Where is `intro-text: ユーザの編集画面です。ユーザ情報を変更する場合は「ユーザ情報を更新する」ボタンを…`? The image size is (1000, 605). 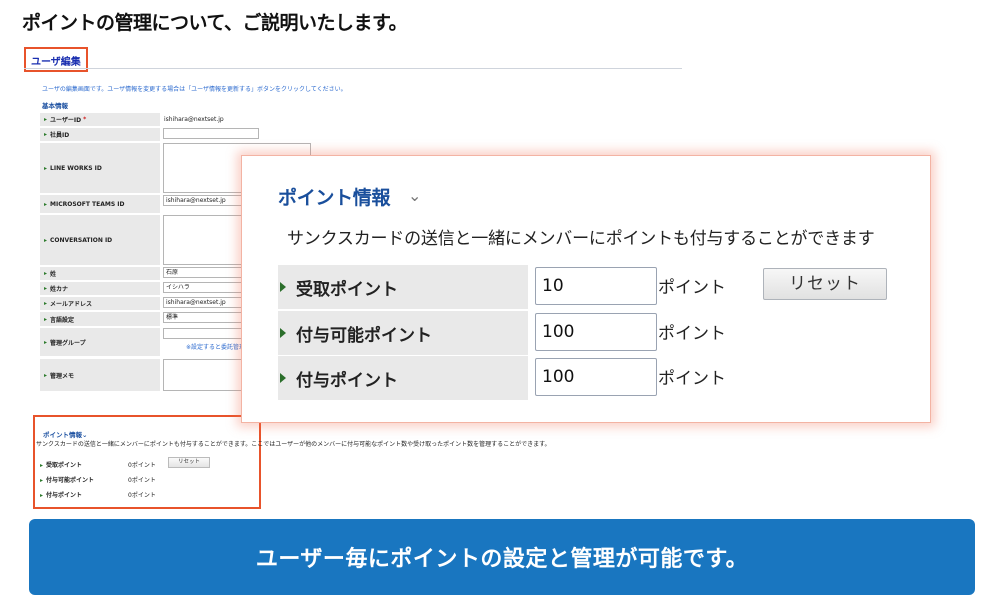
intro-text: ユーザの編集画面です。ユーザ情報を変更する場合は「ユーザ情報を更新する」ボタンを… is located at coordinates (194, 89).